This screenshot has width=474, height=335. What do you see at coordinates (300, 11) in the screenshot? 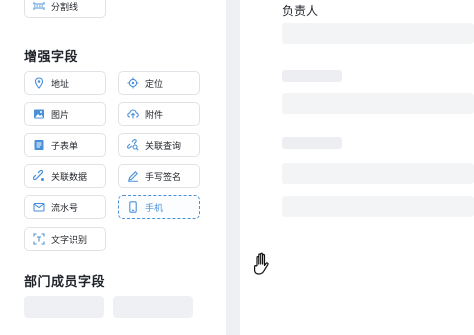
I see `owner-field-label: 负责人` at bounding box center [300, 11].